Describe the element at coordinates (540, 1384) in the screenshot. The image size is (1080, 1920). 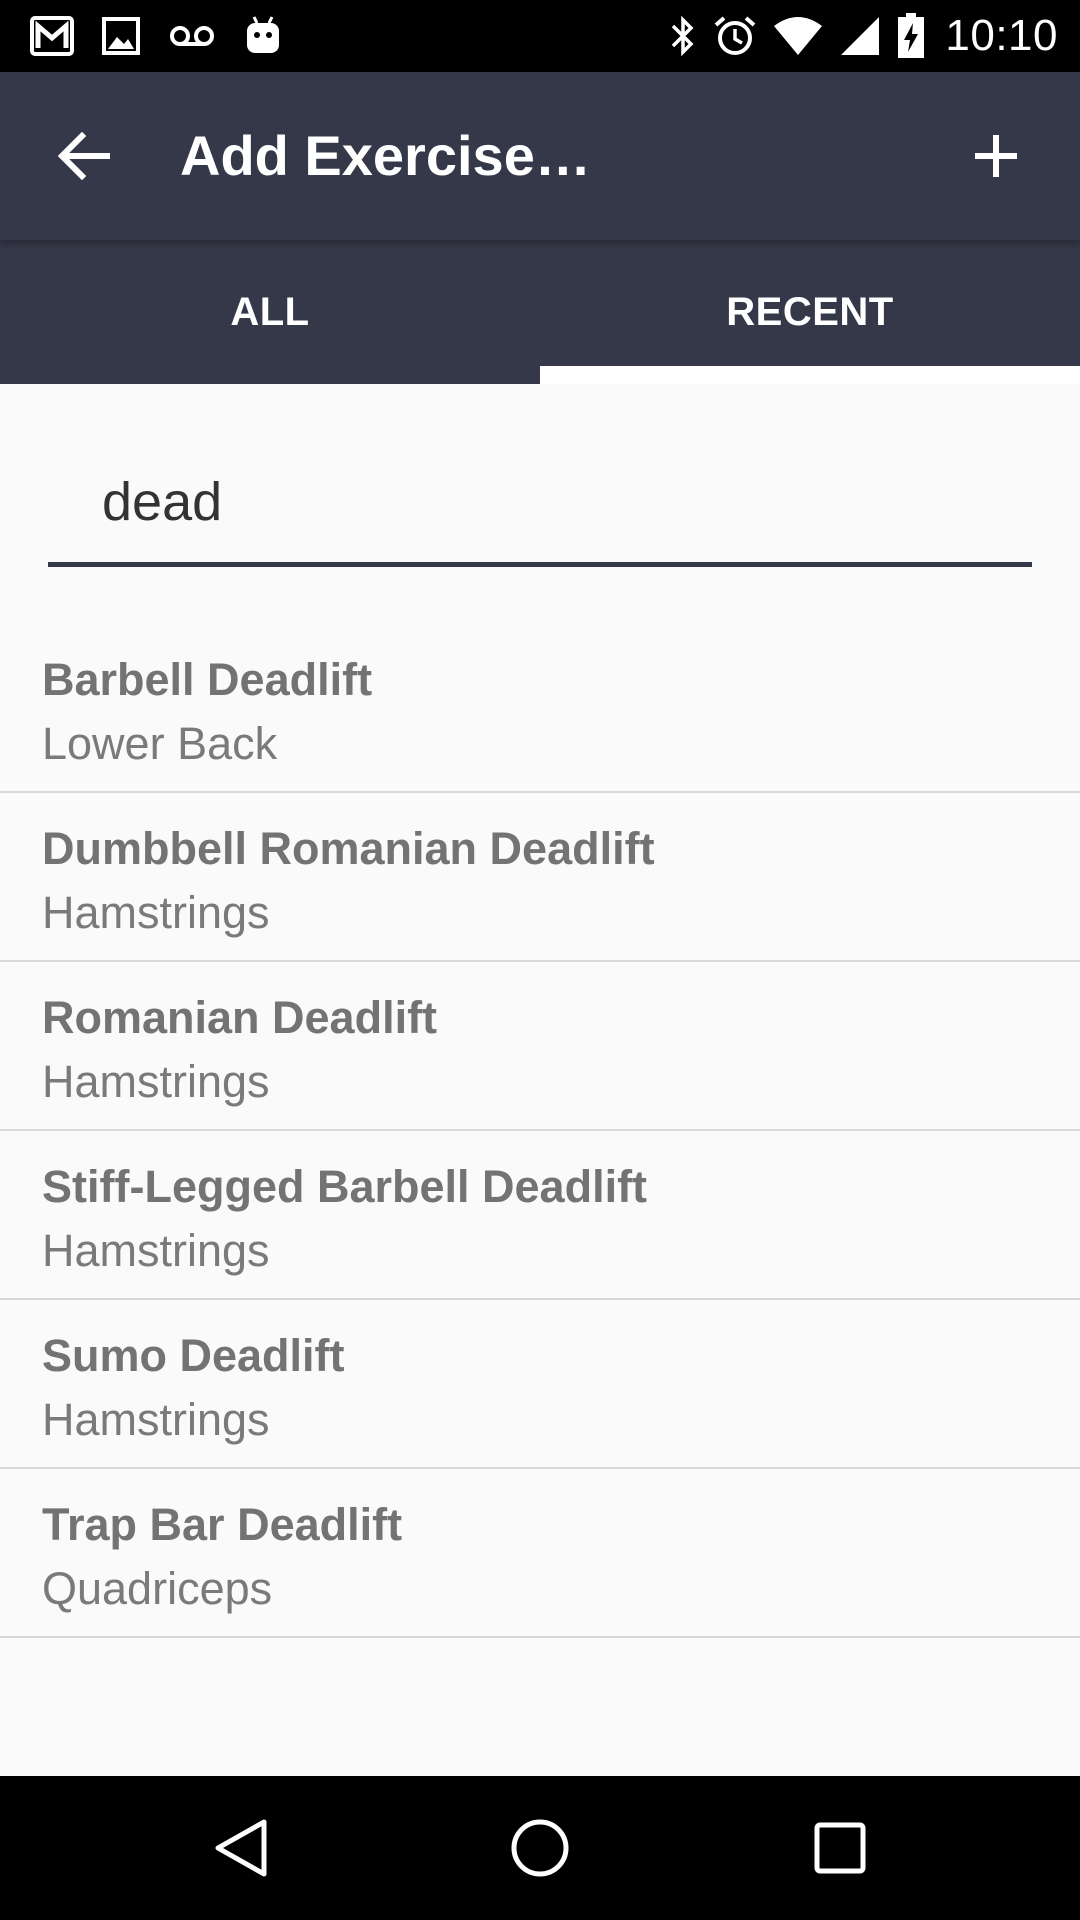
I see `list-item: Sumo Deadlift Hamstrings` at that location.